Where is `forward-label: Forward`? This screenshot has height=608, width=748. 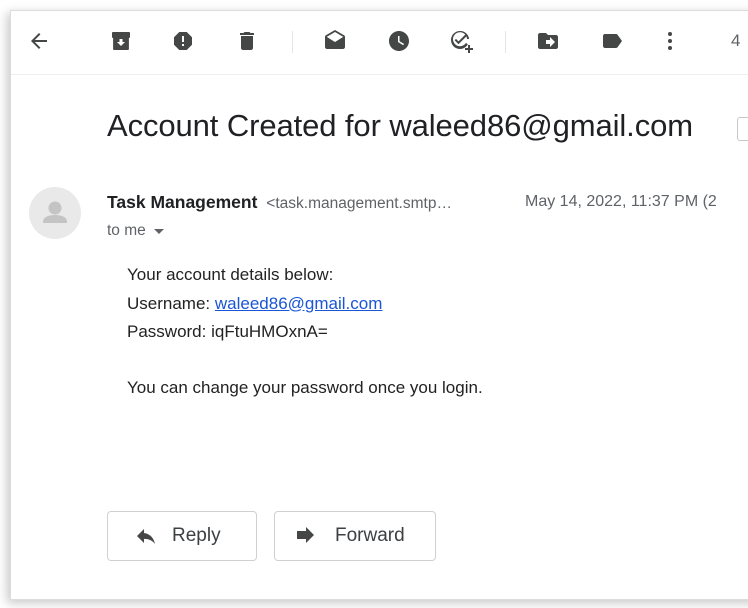 forward-label: Forward is located at coordinates (370, 535).